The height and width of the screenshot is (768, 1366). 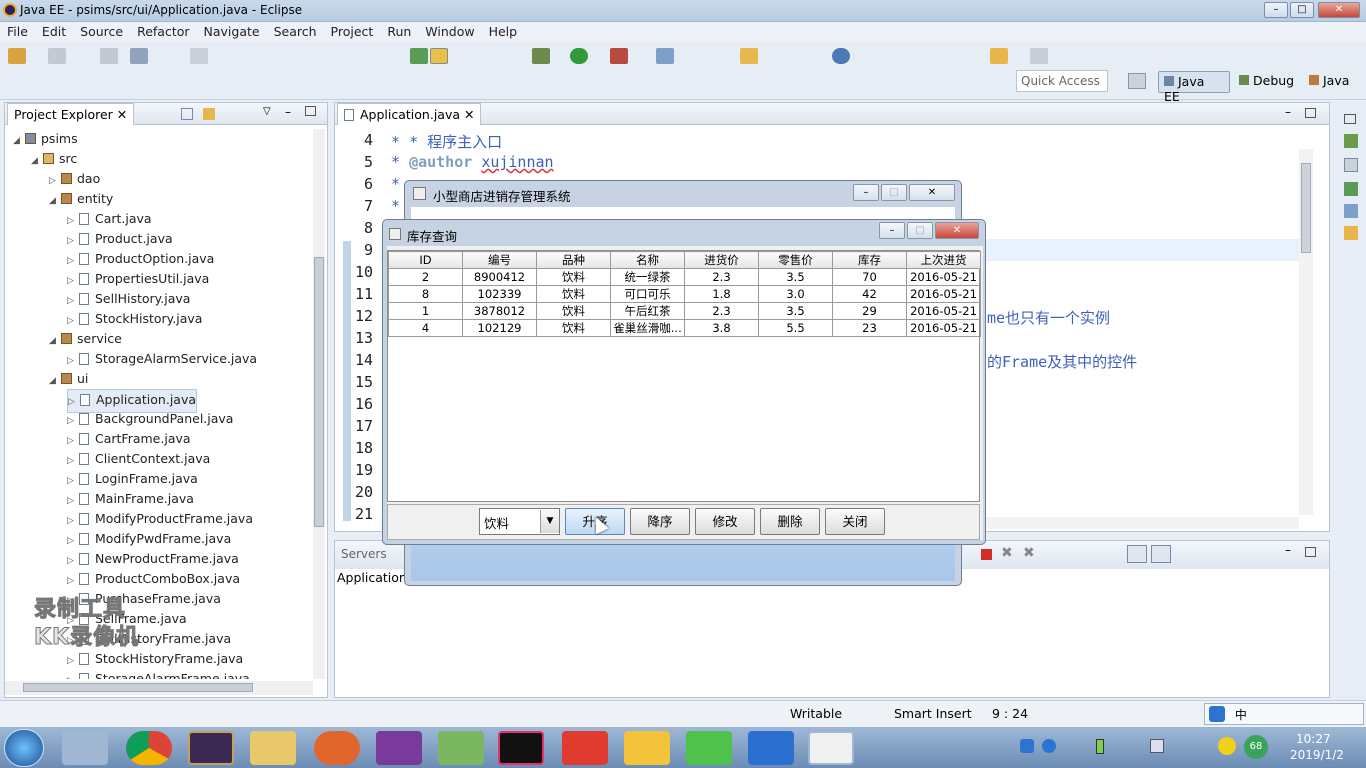 I want to click on column-header: 上次进货, so click(x=943, y=260).